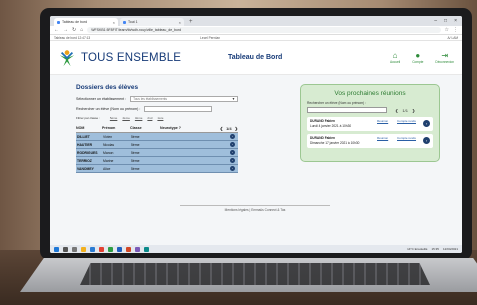 The width and height of the screenshot is (477, 305). I want to click on table-row: HAUTIER Nicolas 5ème ›, so click(157, 145).